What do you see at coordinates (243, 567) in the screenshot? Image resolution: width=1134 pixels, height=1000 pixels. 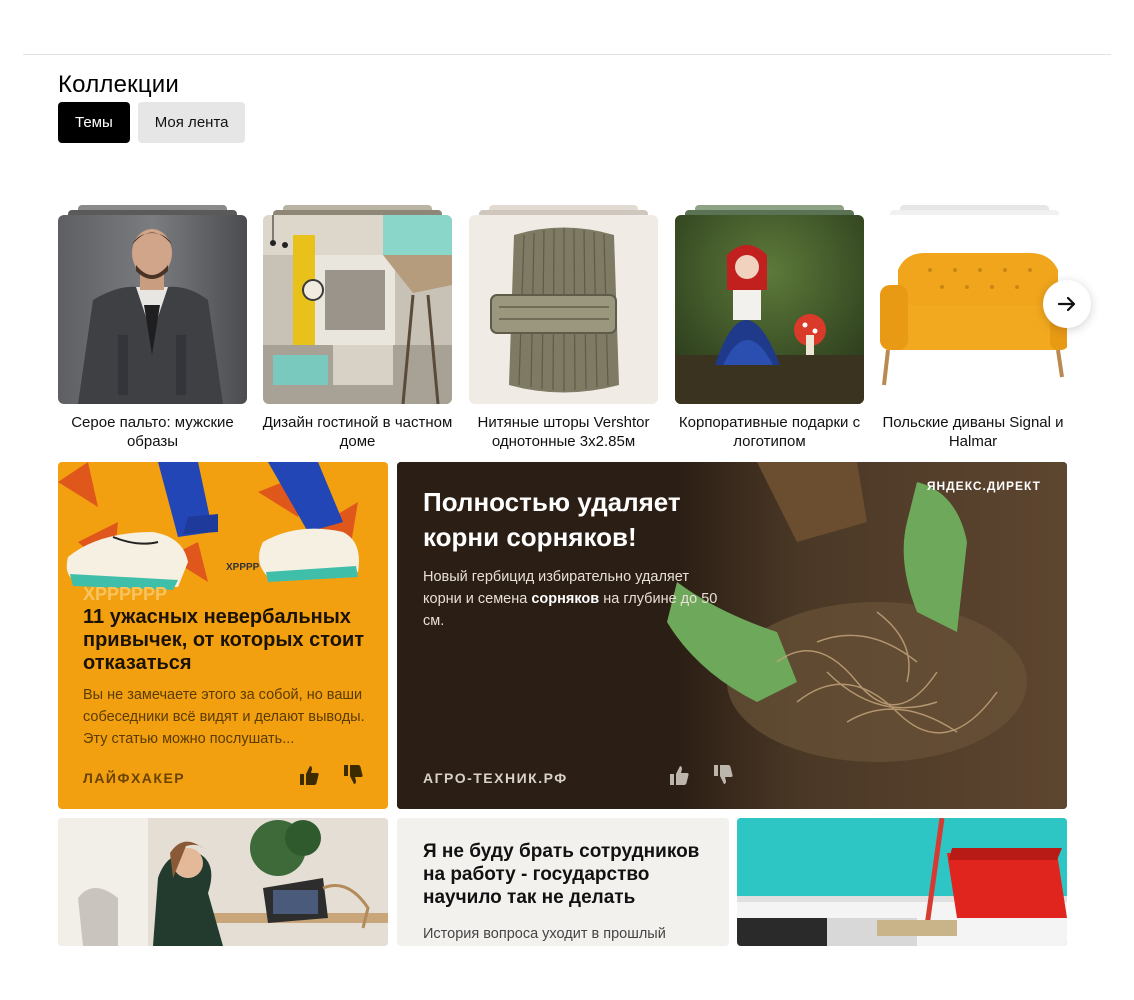 I see `svg-text: XPPPP` at bounding box center [243, 567].